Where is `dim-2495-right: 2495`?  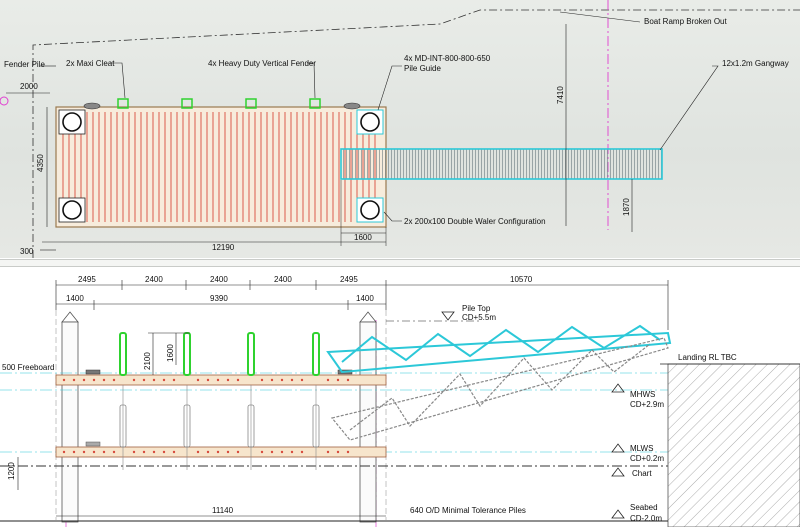 dim-2495-right: 2495 is located at coordinates (349, 279).